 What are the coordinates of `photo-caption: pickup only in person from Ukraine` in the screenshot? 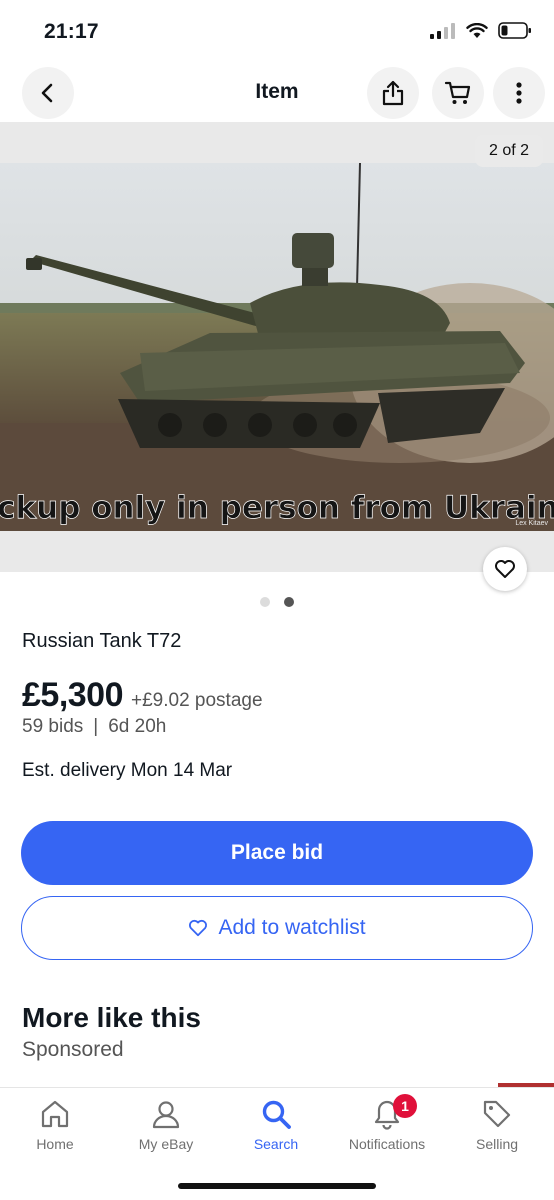 It's located at (277, 508).